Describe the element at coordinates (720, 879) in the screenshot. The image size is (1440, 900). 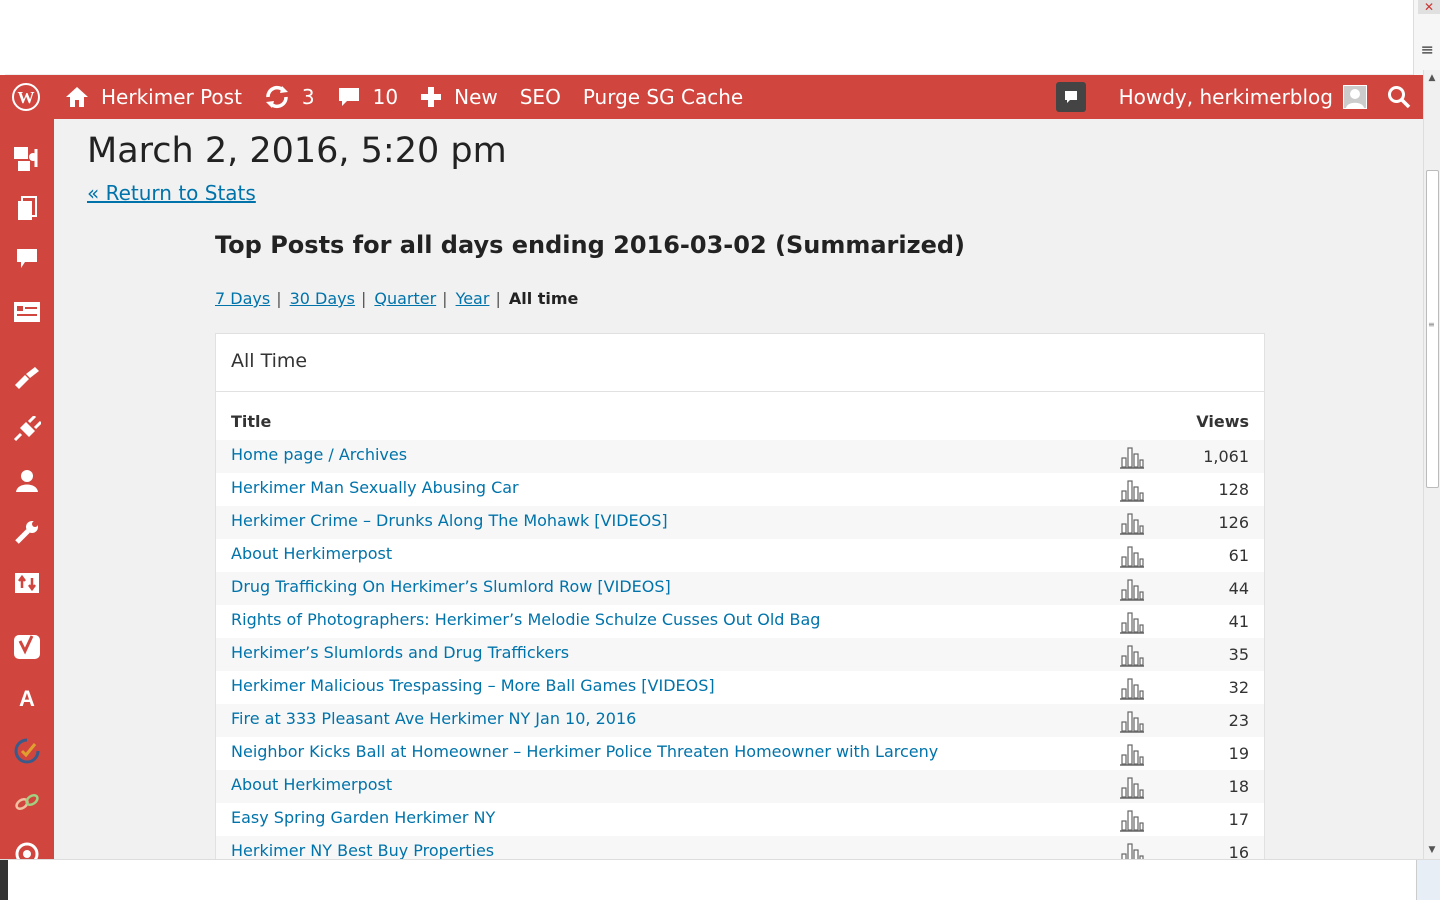
I see `bottom-bar` at that location.